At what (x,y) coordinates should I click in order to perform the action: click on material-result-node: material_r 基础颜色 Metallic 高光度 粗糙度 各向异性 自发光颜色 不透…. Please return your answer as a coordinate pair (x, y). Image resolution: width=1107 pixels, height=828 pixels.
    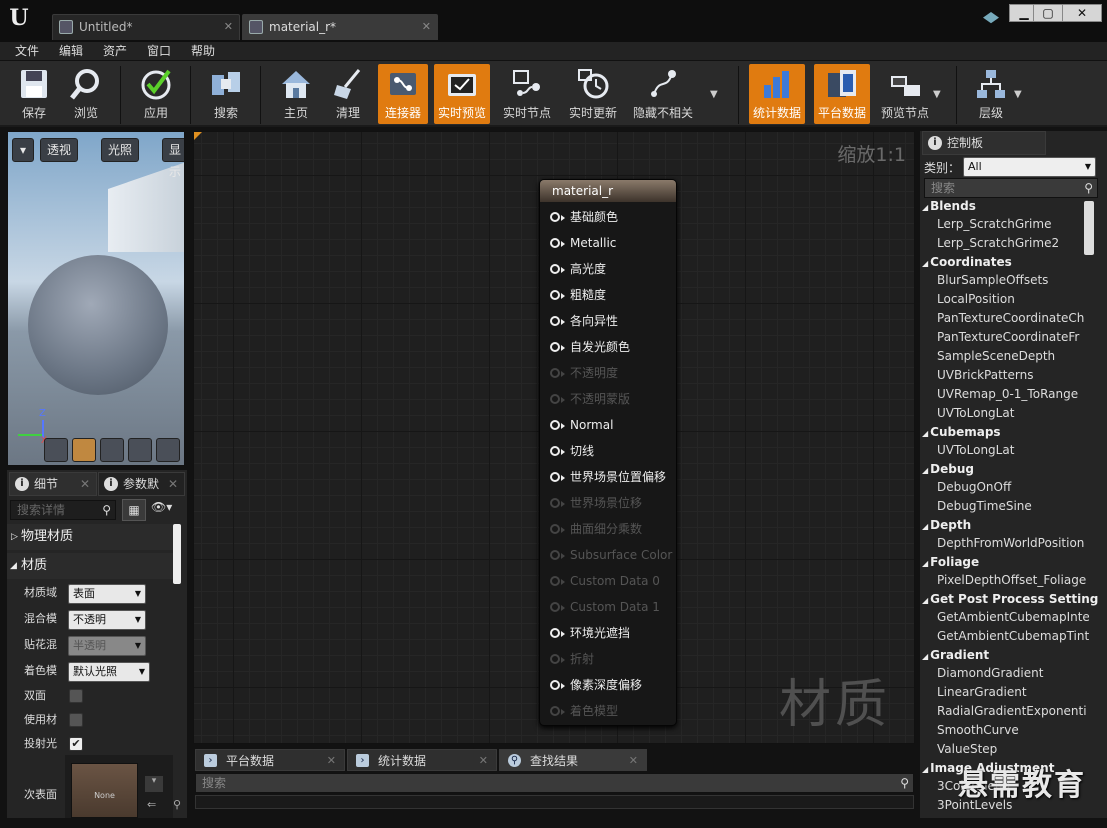
    Looking at the image, I should click on (608, 452).